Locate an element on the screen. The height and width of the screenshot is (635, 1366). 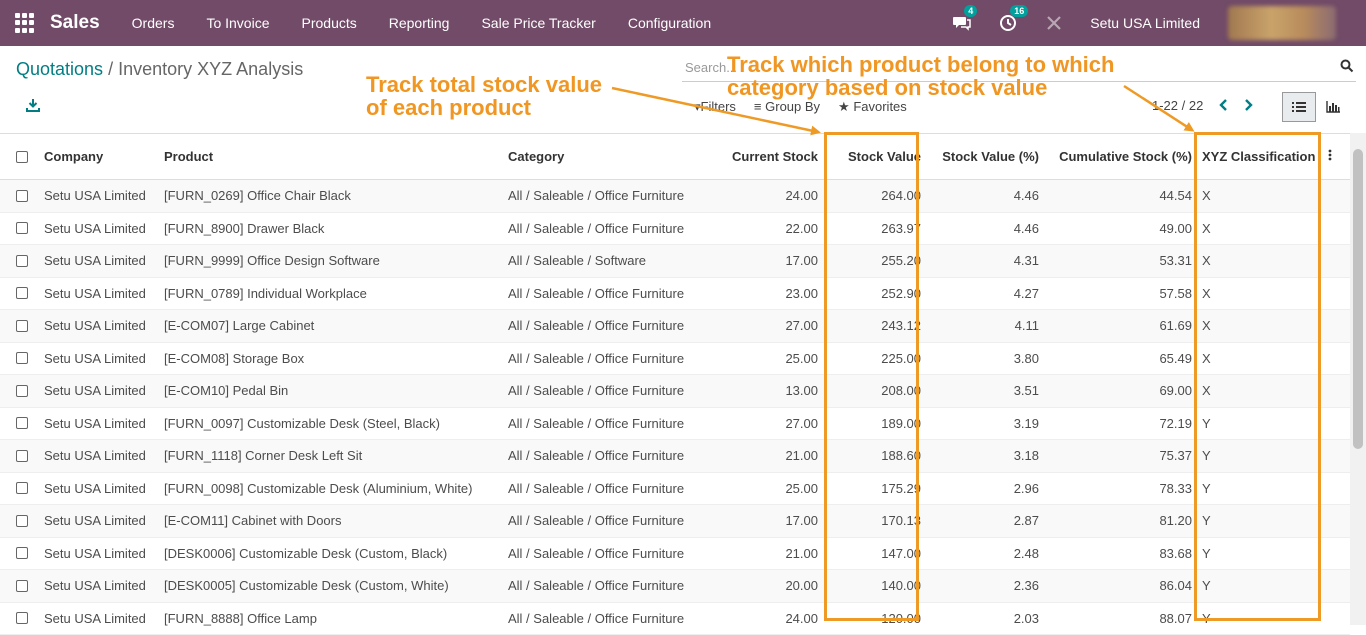
company-switcher: Setu USA Limited is located at coordinates (1145, 23).